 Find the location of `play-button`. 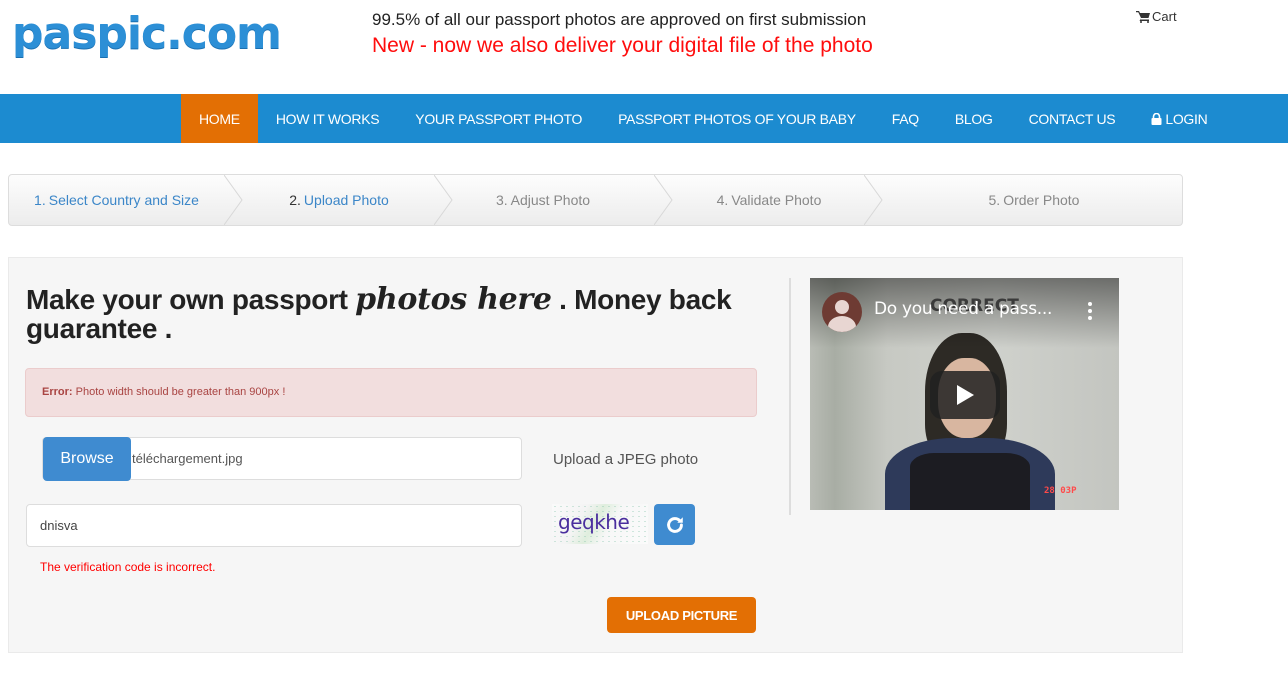

play-button is located at coordinates (965, 395).